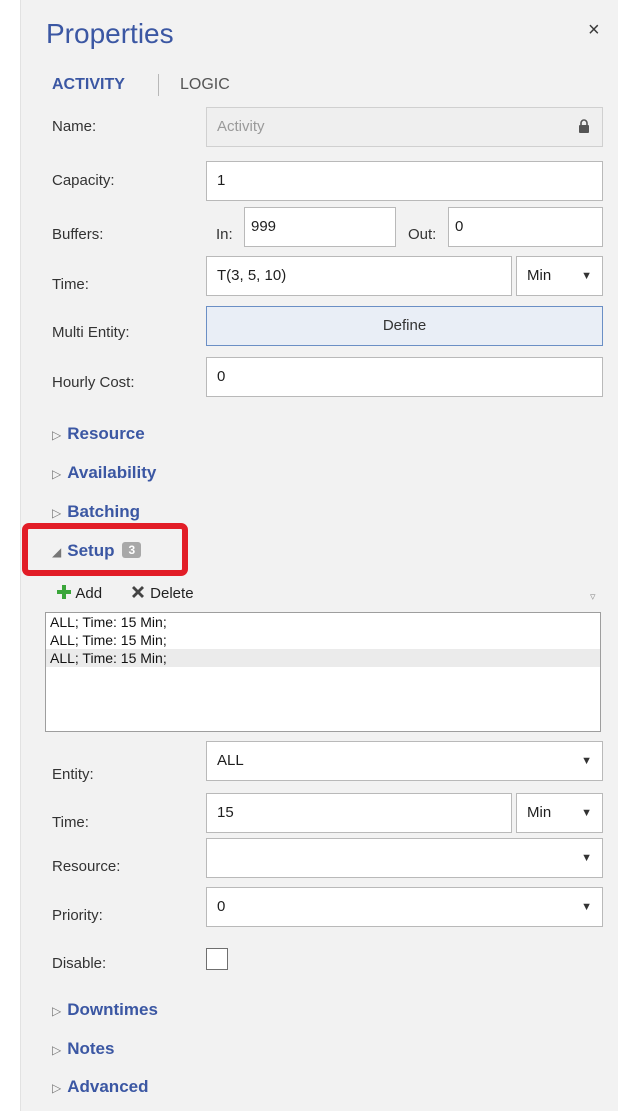 This screenshot has width=623, height=1111. Describe the element at coordinates (559, 813) in the screenshot. I see `setup-time-unit-select: Min ▼` at that location.